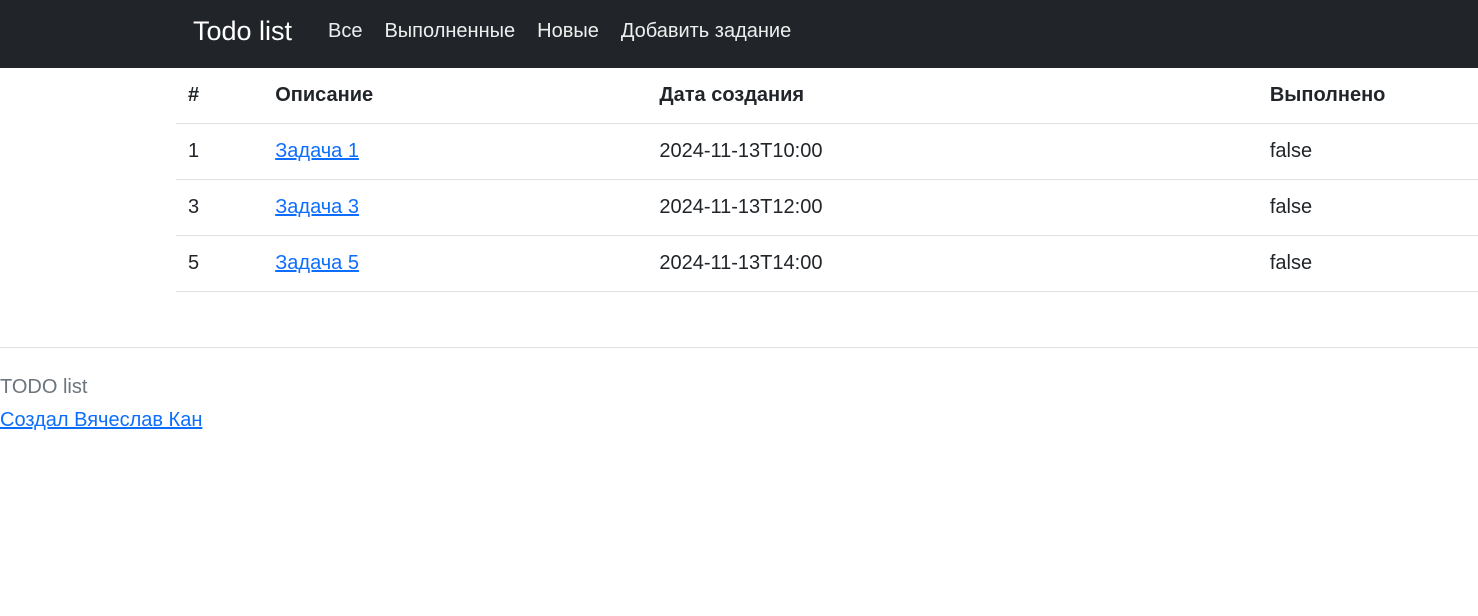 The width and height of the screenshot is (1478, 616). Describe the element at coordinates (242, 31) in the screenshot. I see `brand-link: Todo list` at that location.